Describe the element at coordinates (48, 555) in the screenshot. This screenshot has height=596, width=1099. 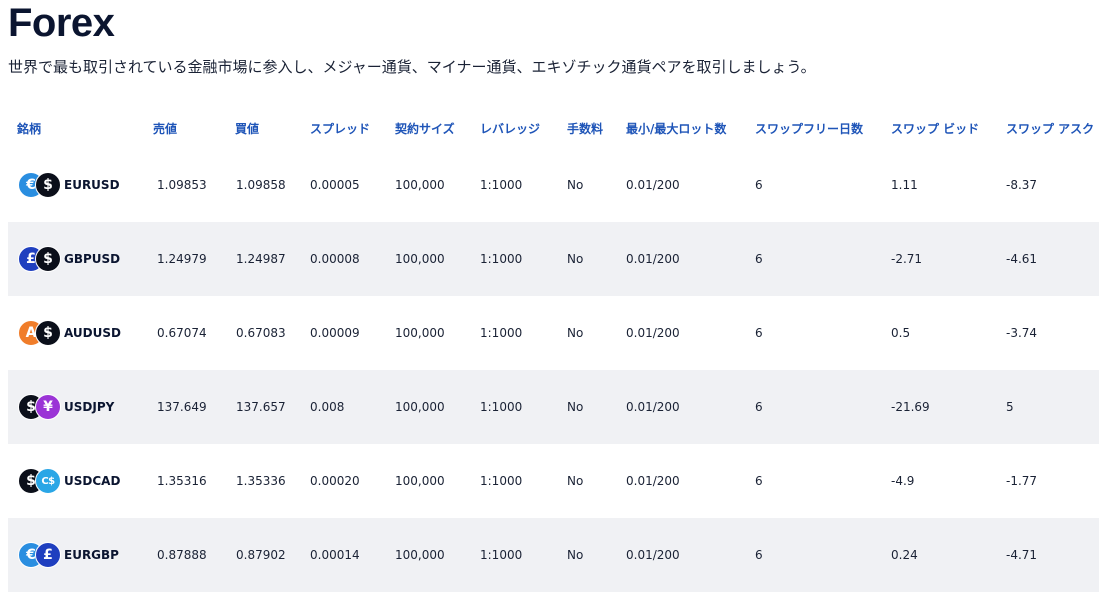
I see `pound-icon: £` at that location.